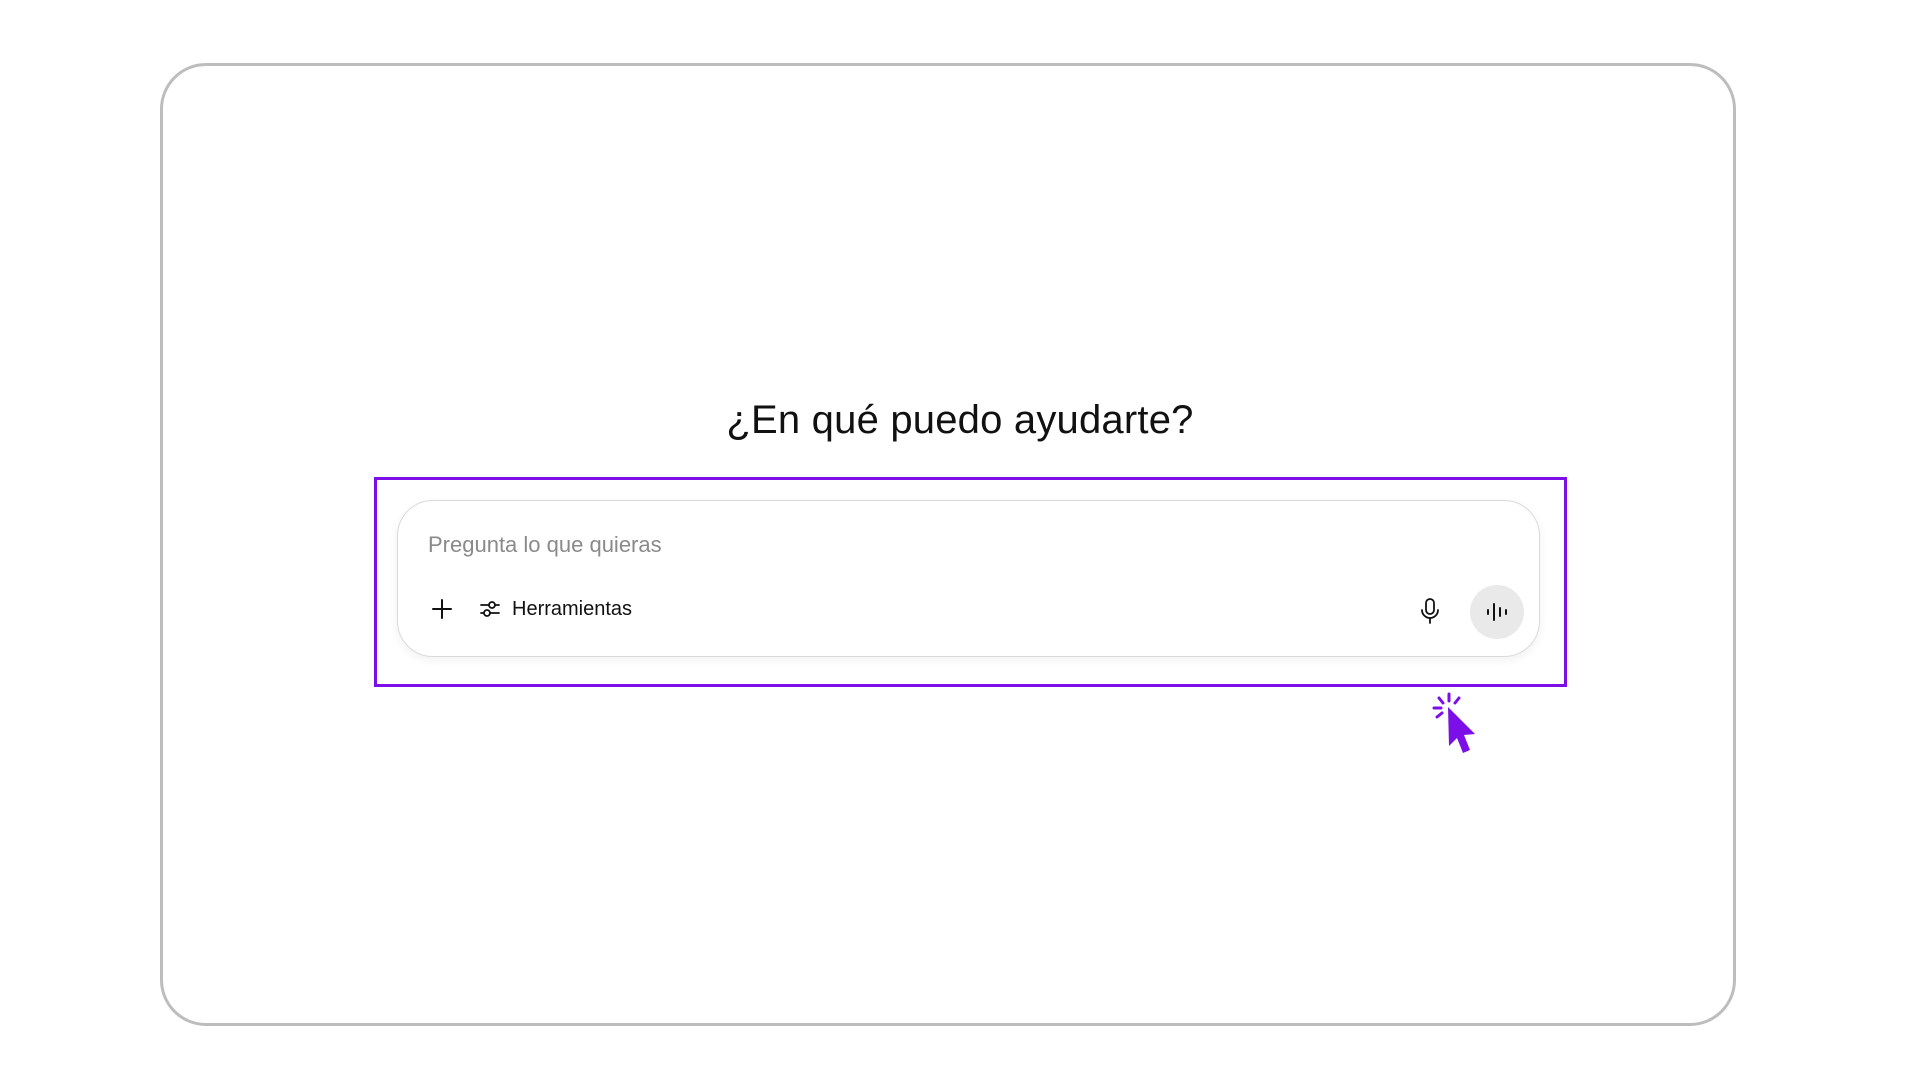 Image resolution: width=1920 pixels, height=1080 pixels. Describe the element at coordinates (960, 420) in the screenshot. I see `page-title: ¿En qué puedo ayudarte?` at that location.